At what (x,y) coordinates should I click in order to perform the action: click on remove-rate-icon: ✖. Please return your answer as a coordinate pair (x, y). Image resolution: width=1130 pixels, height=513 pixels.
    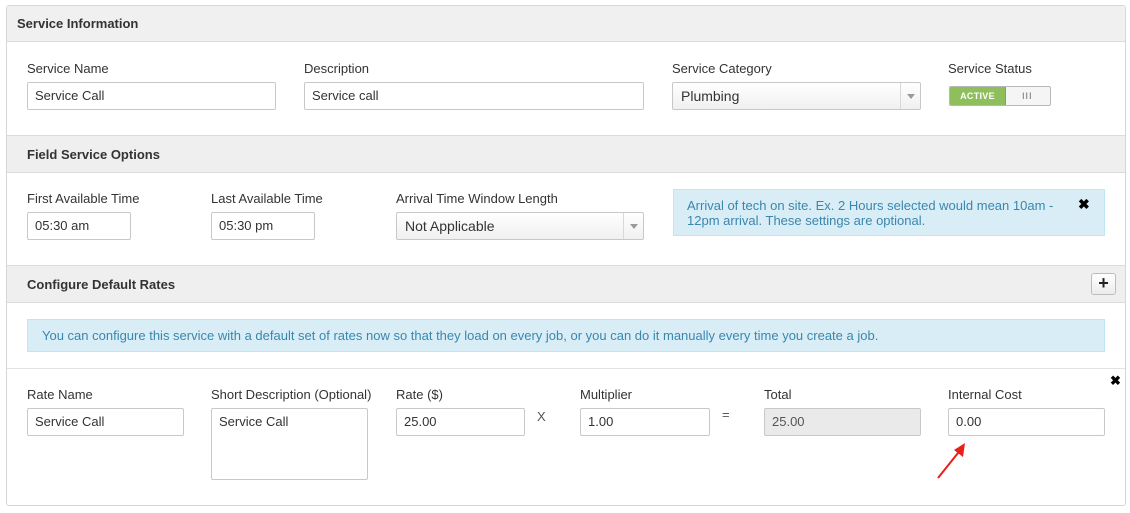
    Looking at the image, I should click on (1115, 381).